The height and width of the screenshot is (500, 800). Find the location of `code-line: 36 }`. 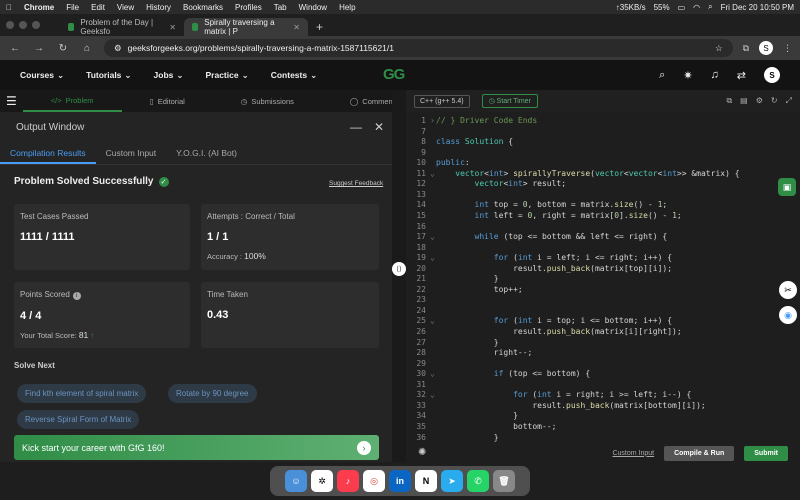

code-line: 36 } is located at coordinates (452, 438).